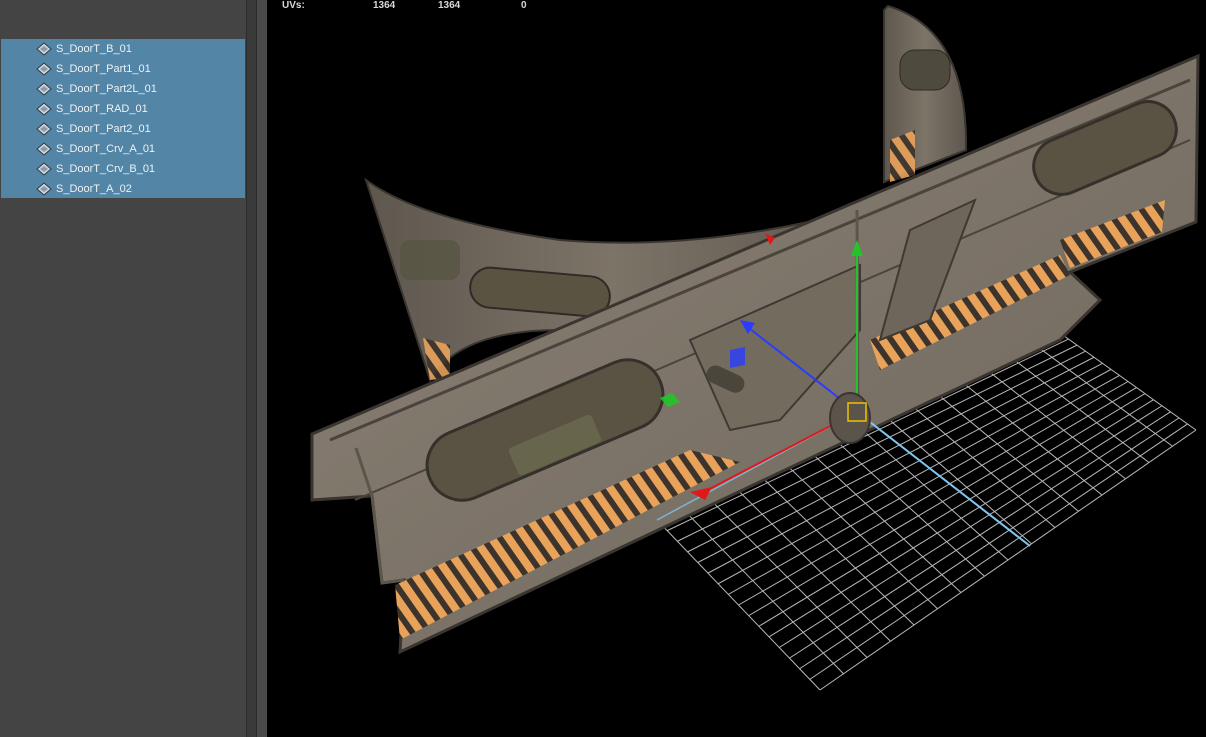  I want to click on outliner-item: S_DoorT_Part2_01, so click(123, 129).